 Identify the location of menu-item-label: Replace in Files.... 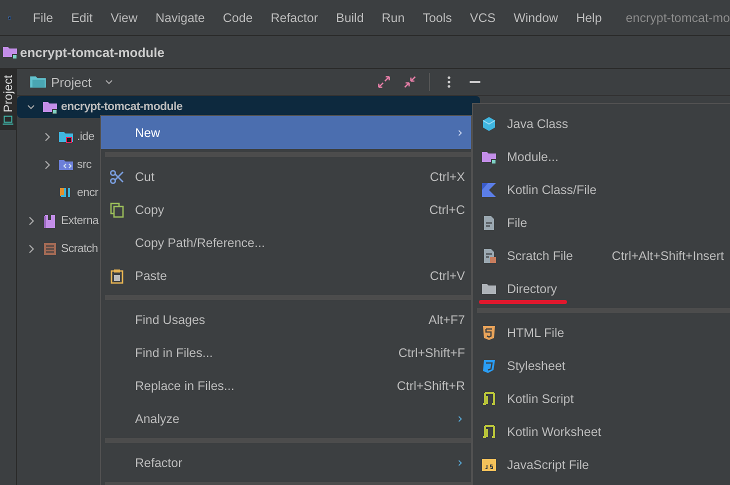
(185, 385).